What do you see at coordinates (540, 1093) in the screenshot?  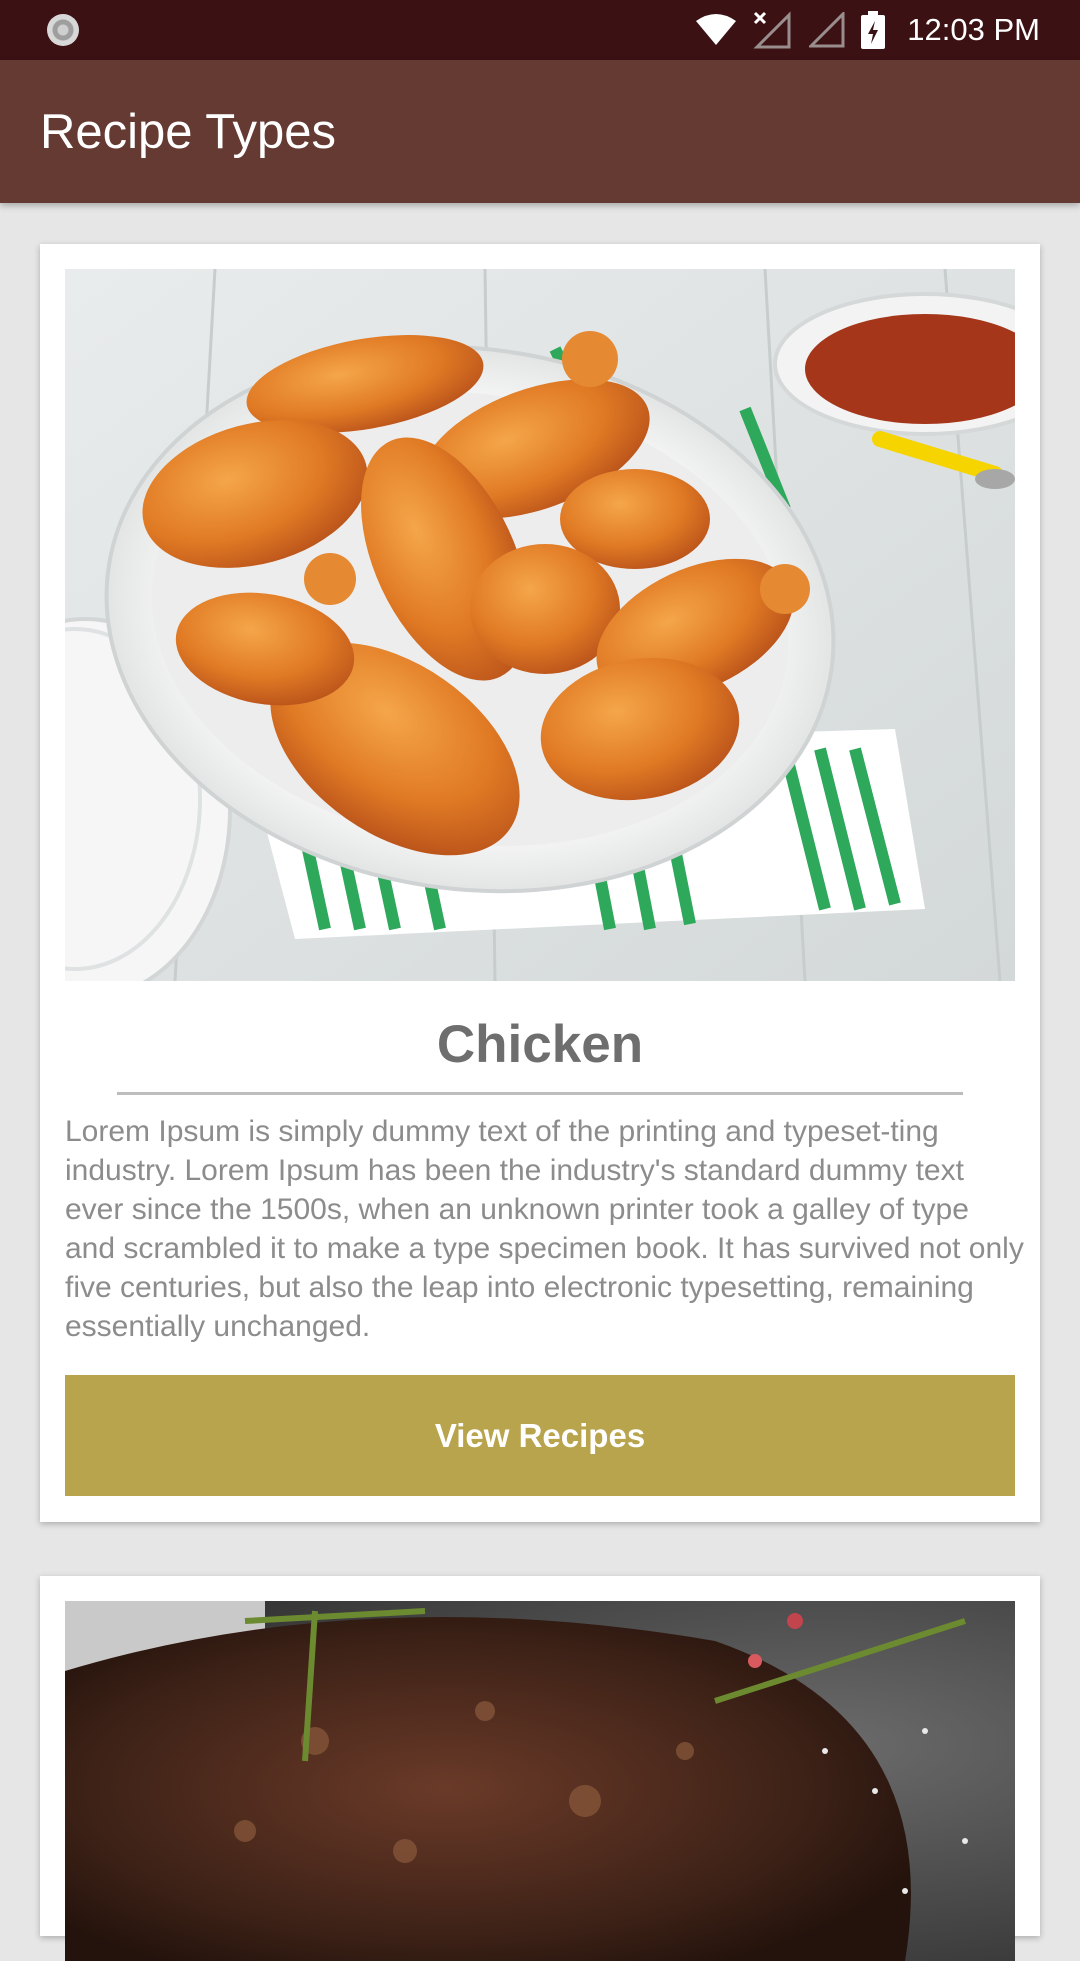 I see `title-divider` at bounding box center [540, 1093].